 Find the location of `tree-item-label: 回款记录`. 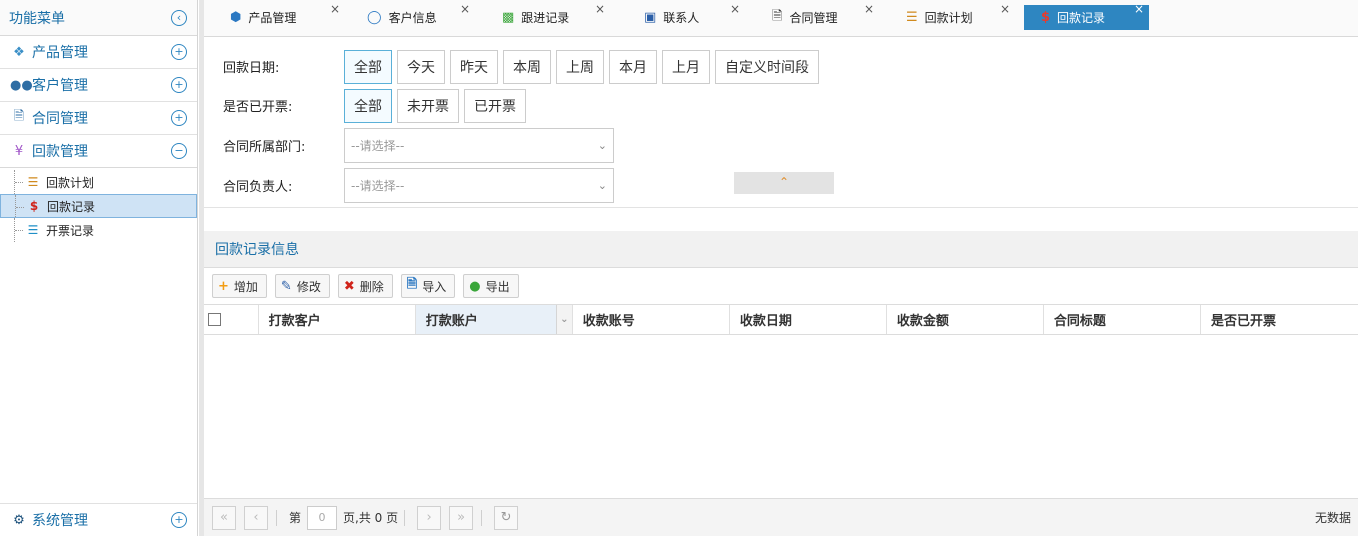

tree-item-label: 回款记录 is located at coordinates (71, 206).